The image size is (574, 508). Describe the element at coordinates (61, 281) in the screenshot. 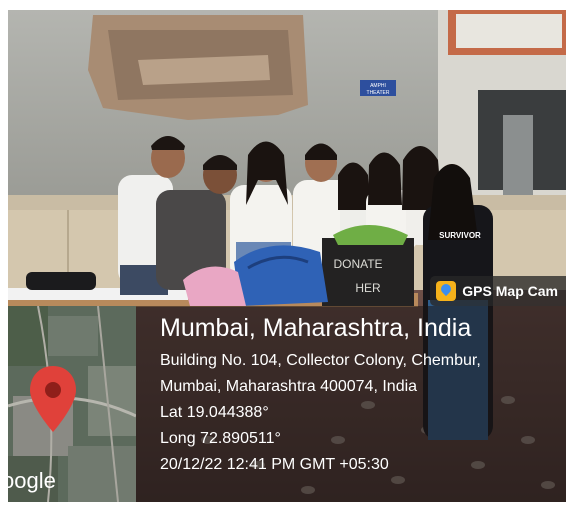

I see `black-bag` at that location.